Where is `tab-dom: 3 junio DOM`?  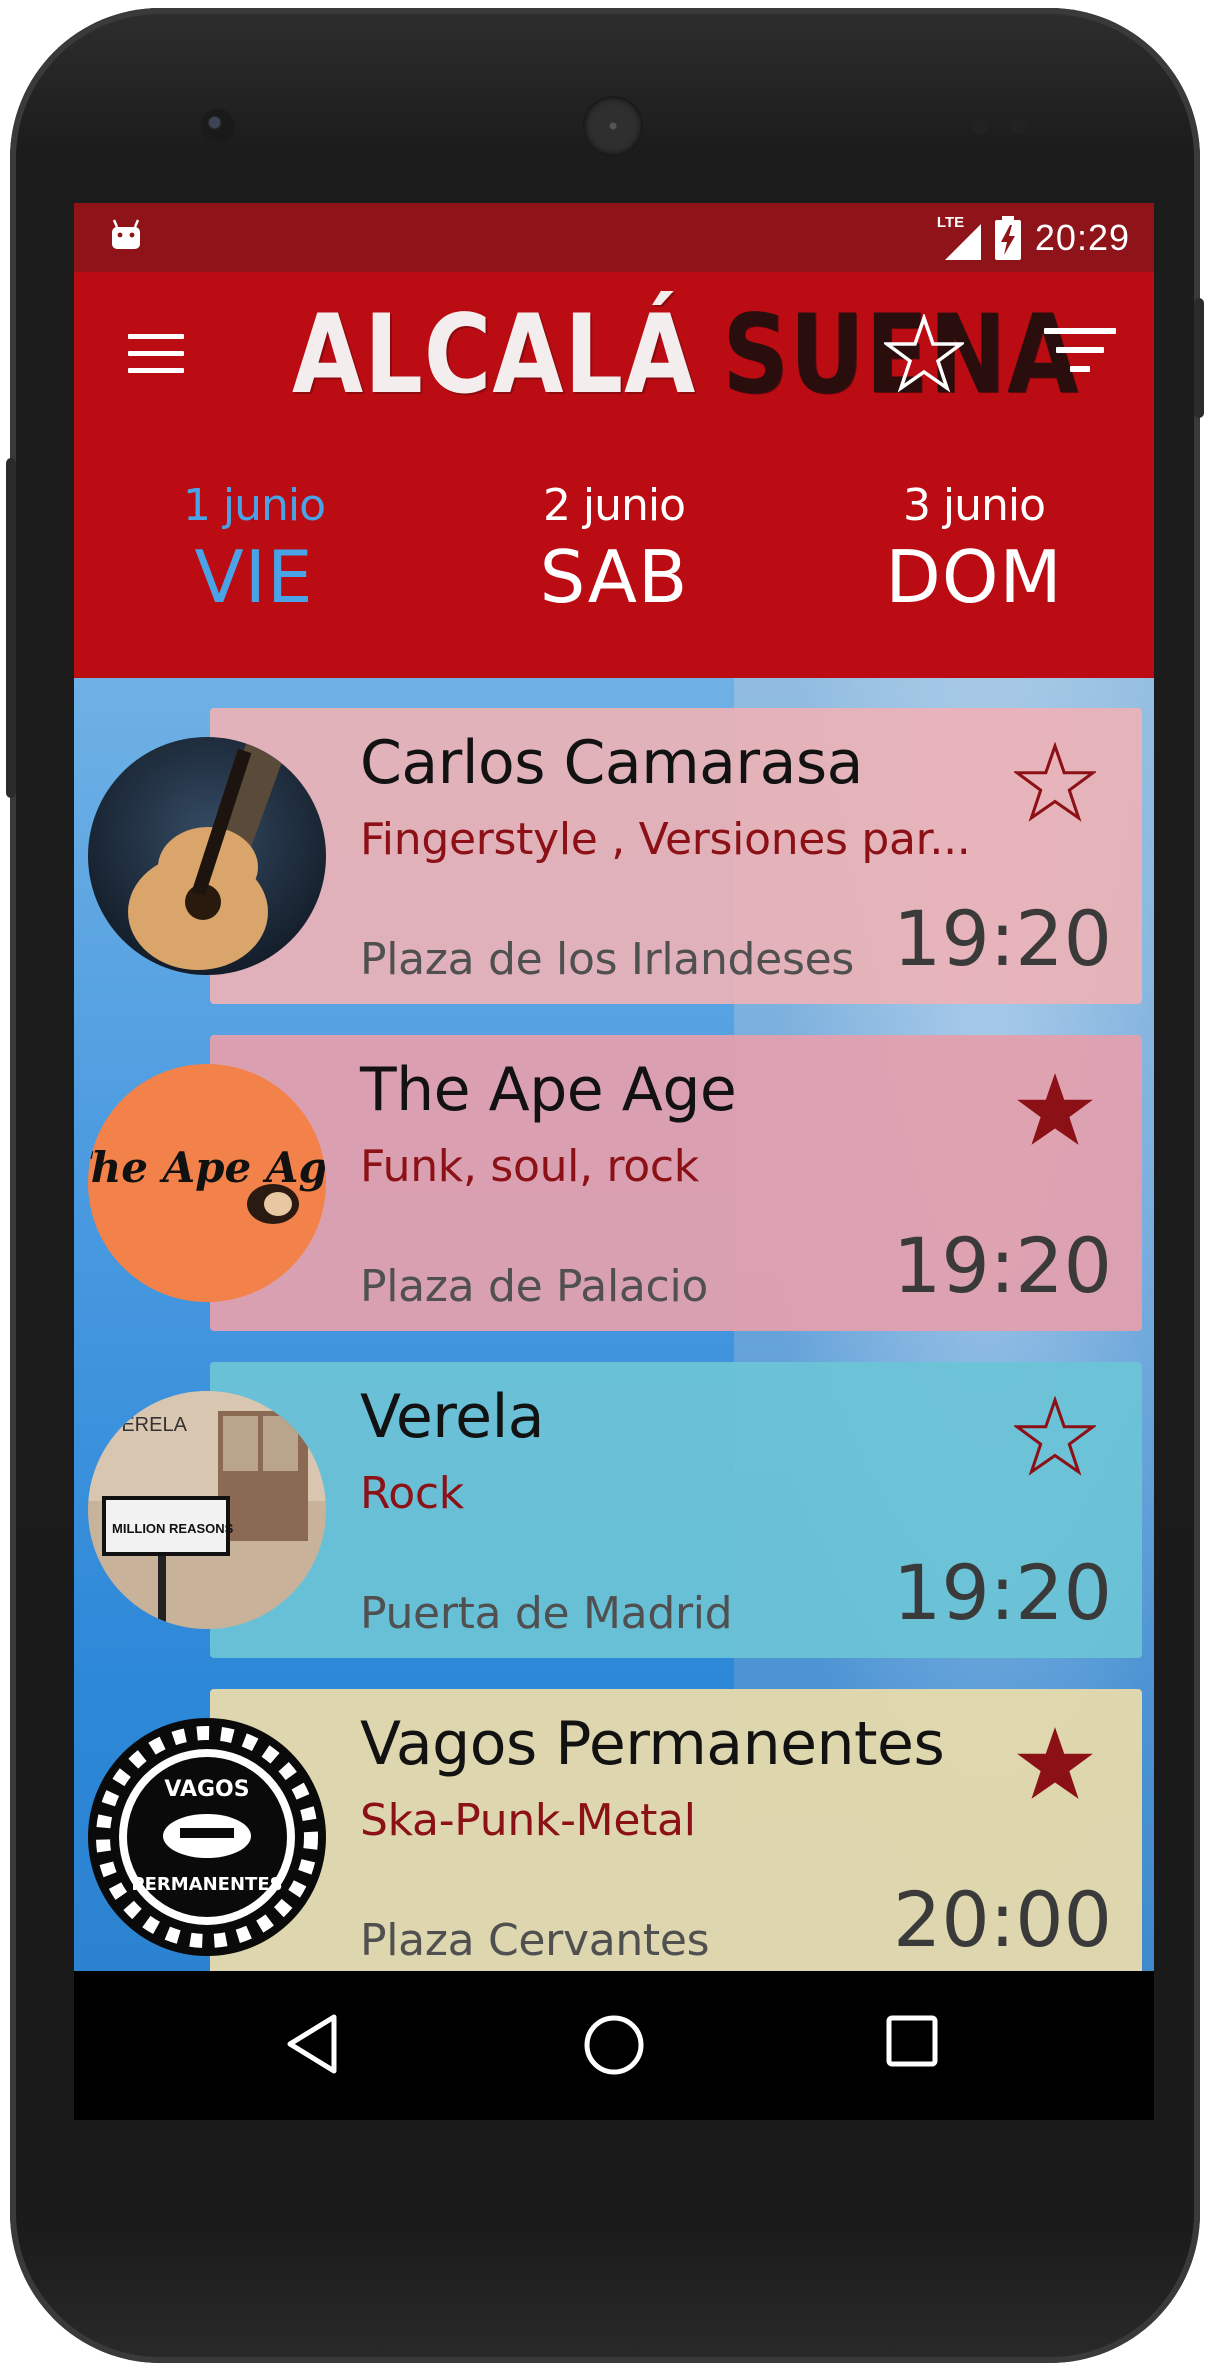
tab-dom: 3 junio DOM is located at coordinates (974, 552).